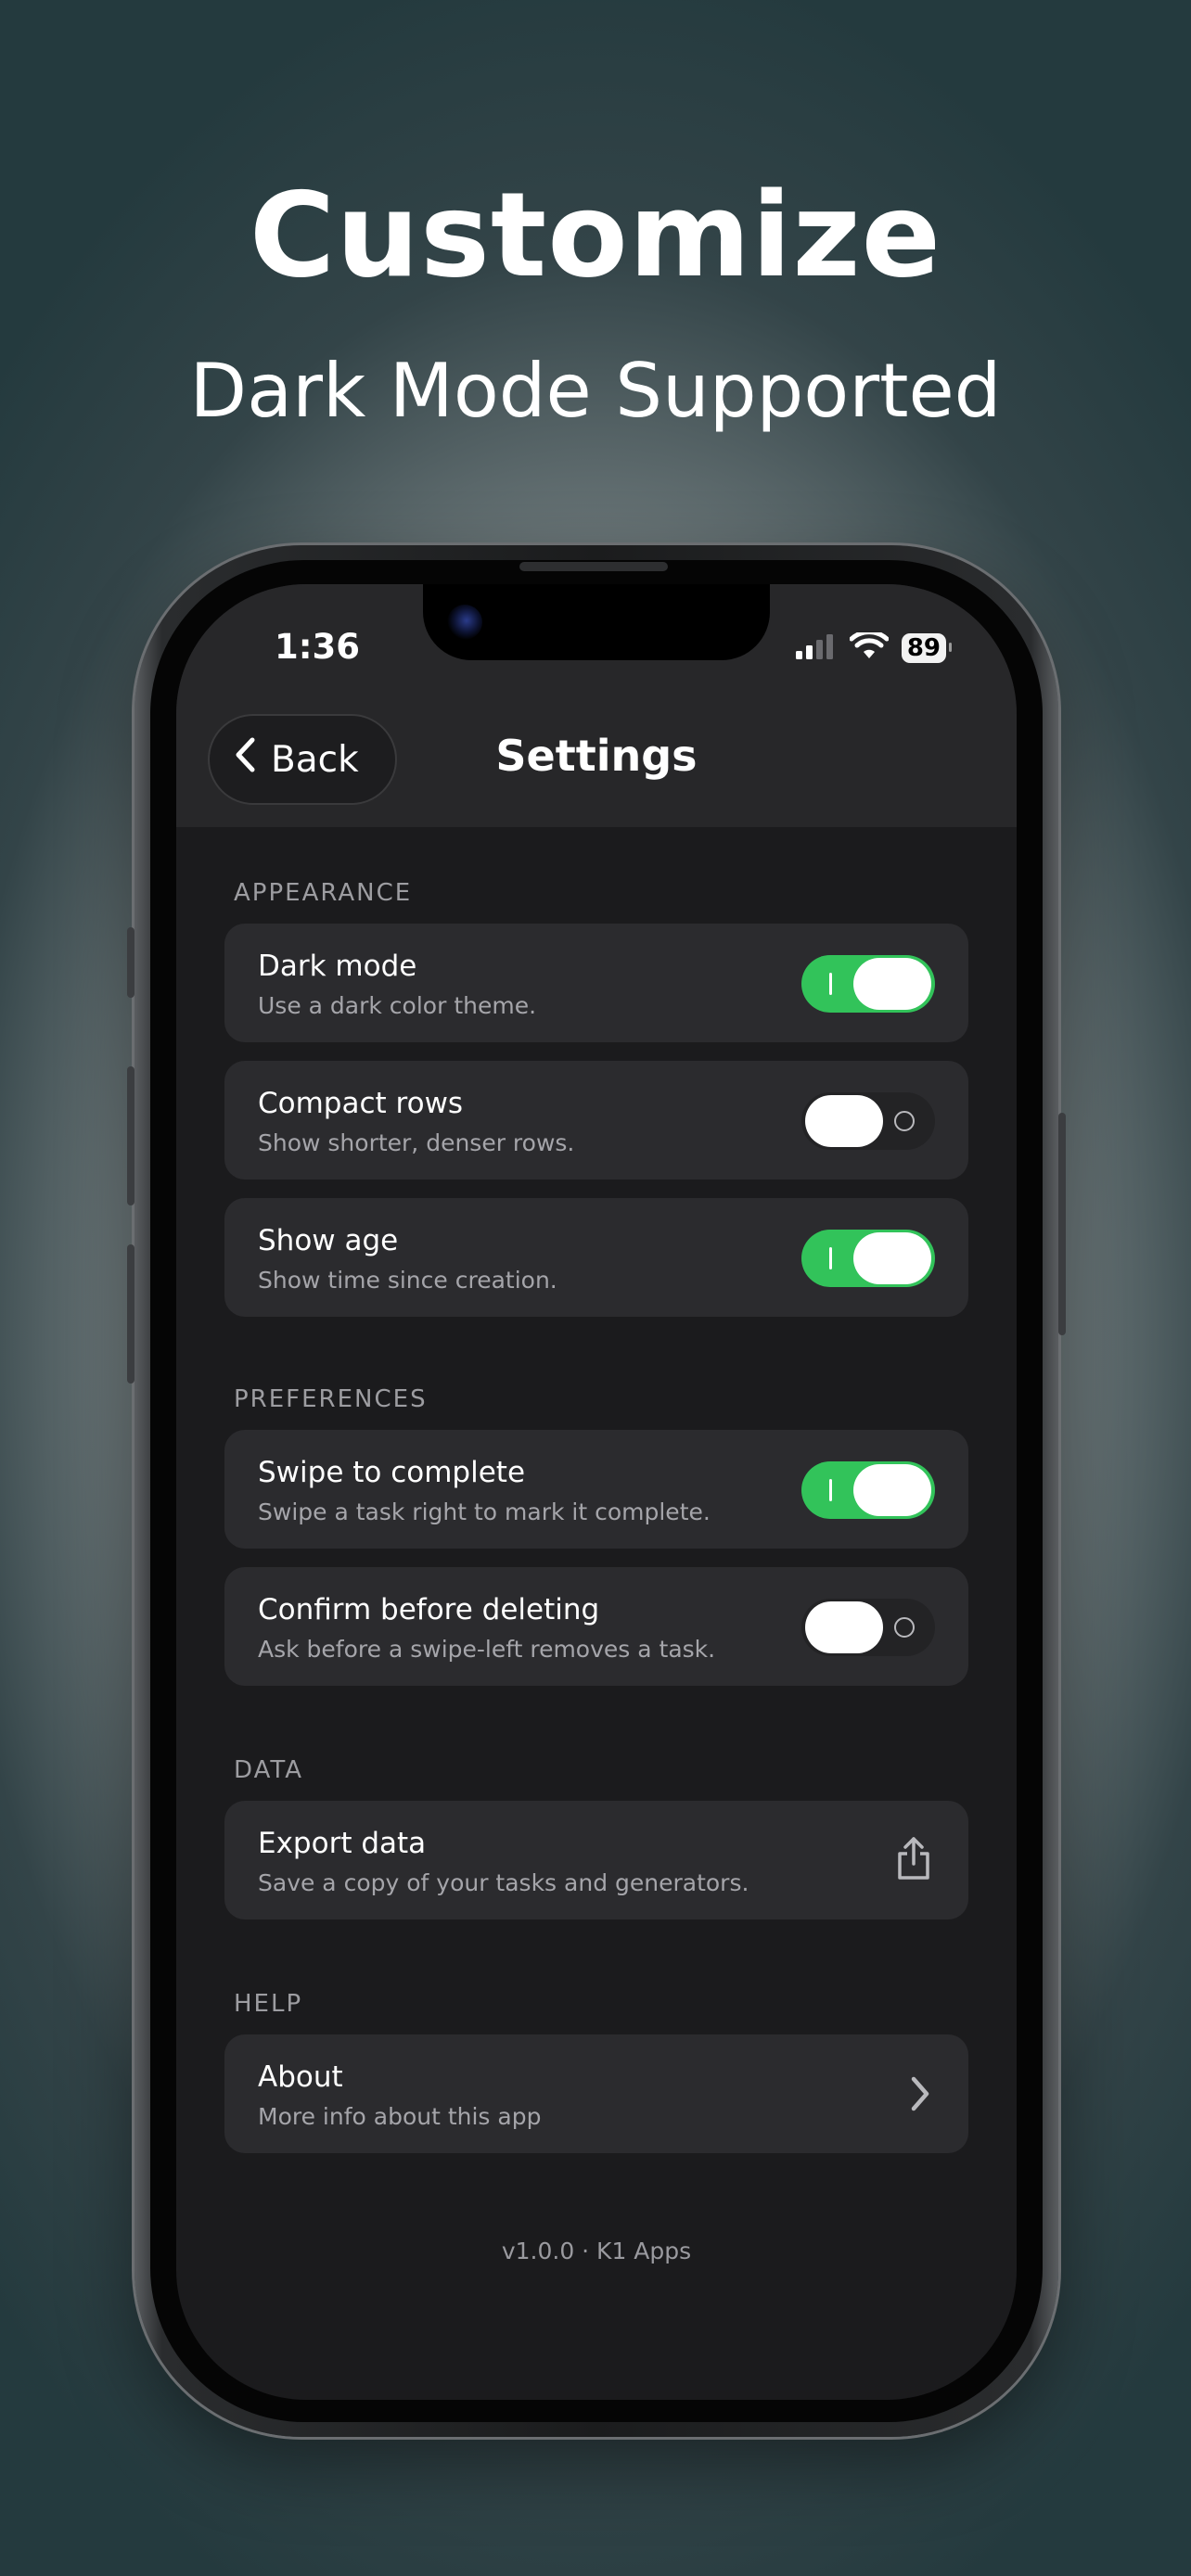 Image resolution: width=1191 pixels, height=2576 pixels. I want to click on promo-subheadline: Dark Mode Supported, so click(595, 391).